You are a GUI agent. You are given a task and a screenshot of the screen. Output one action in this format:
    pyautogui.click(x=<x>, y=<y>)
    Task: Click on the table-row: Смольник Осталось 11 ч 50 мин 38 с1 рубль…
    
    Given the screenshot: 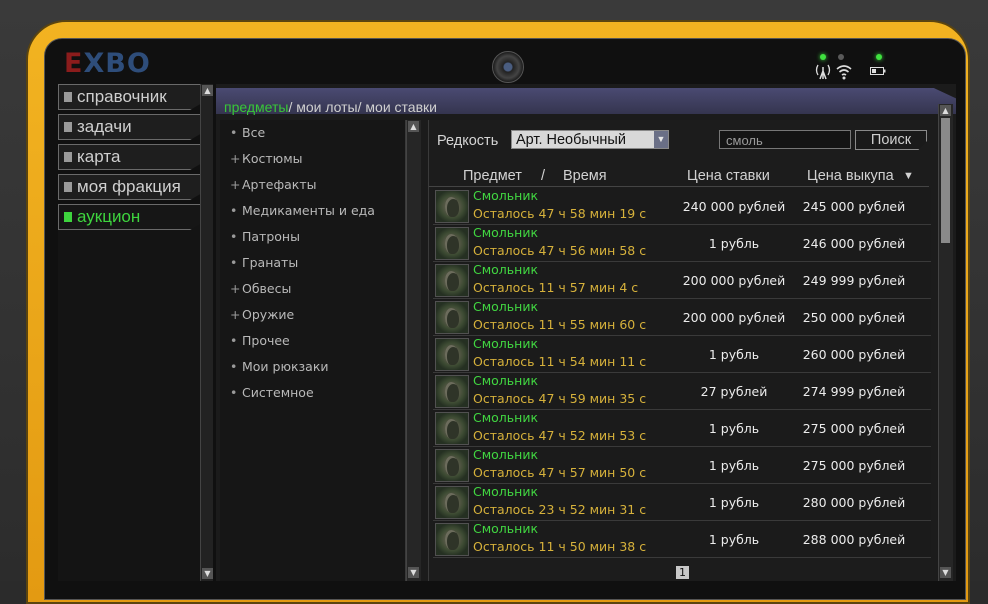 What is the action you would take?
    pyautogui.click(x=682, y=539)
    